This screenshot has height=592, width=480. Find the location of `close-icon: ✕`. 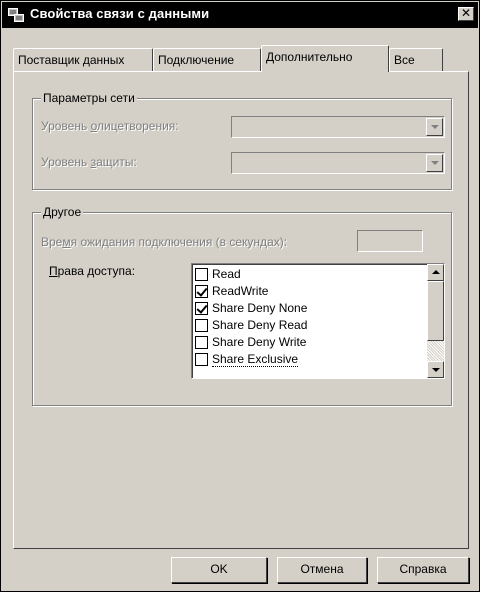

close-icon: ✕ is located at coordinates (466, 13).